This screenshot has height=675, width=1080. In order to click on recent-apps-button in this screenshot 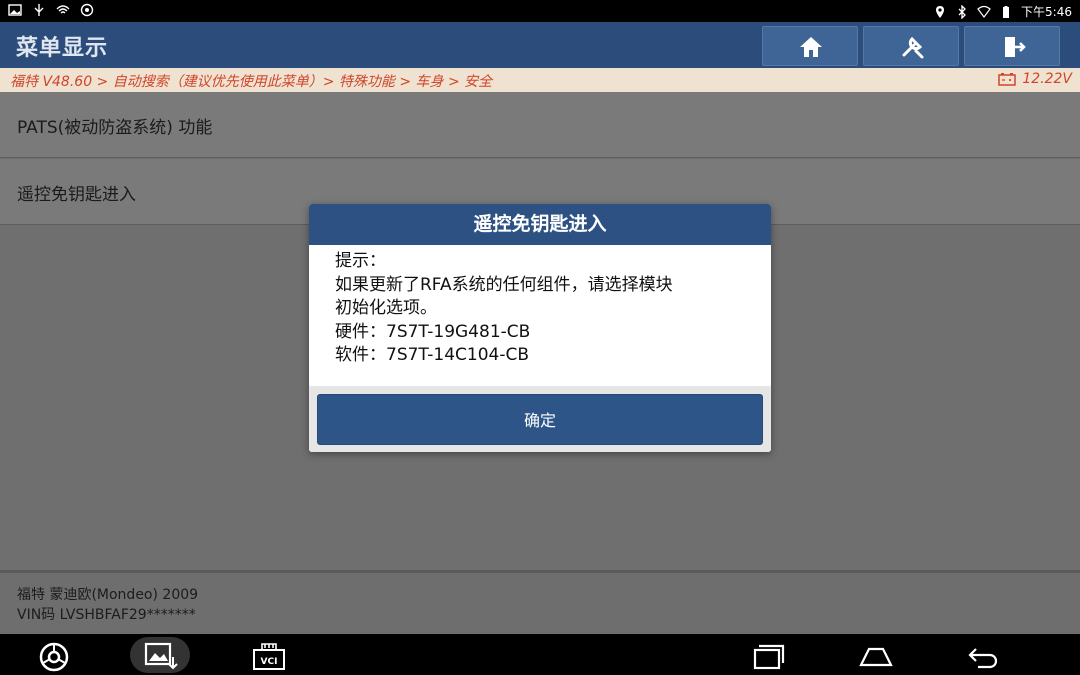, I will do `click(767, 655)`.